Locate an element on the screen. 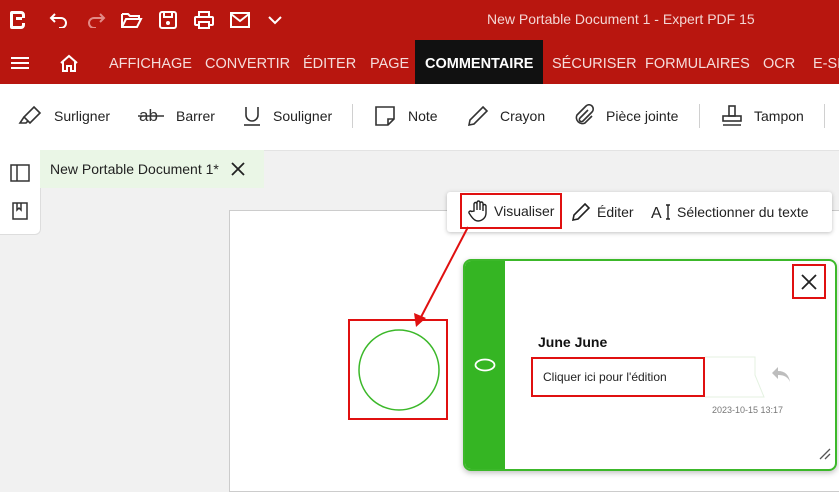  window-title: New Portable Document 1 - Expert PDF 15 is located at coordinates (621, 19).